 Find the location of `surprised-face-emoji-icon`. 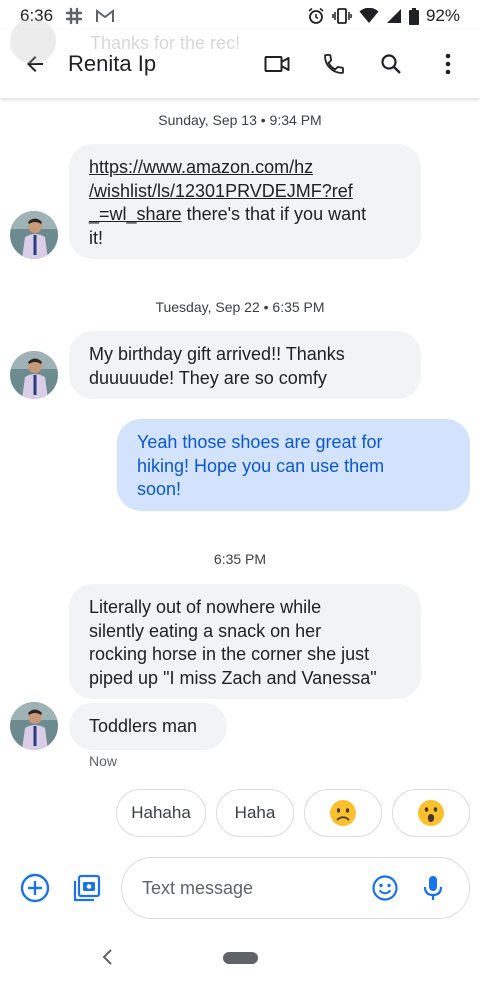

surprised-face-emoji-icon is located at coordinates (431, 813).